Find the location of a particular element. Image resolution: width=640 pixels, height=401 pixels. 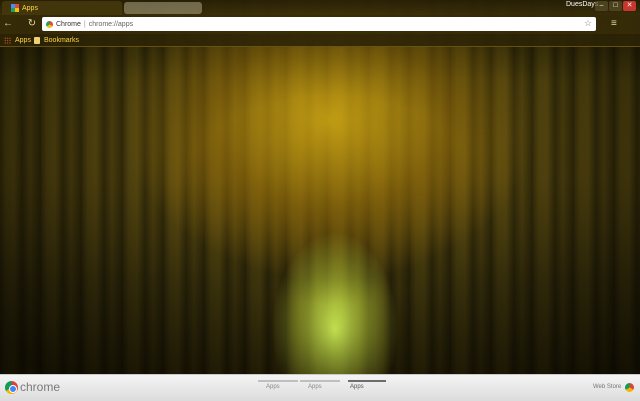

bookmark-label: Apps is located at coordinates (23, 40).